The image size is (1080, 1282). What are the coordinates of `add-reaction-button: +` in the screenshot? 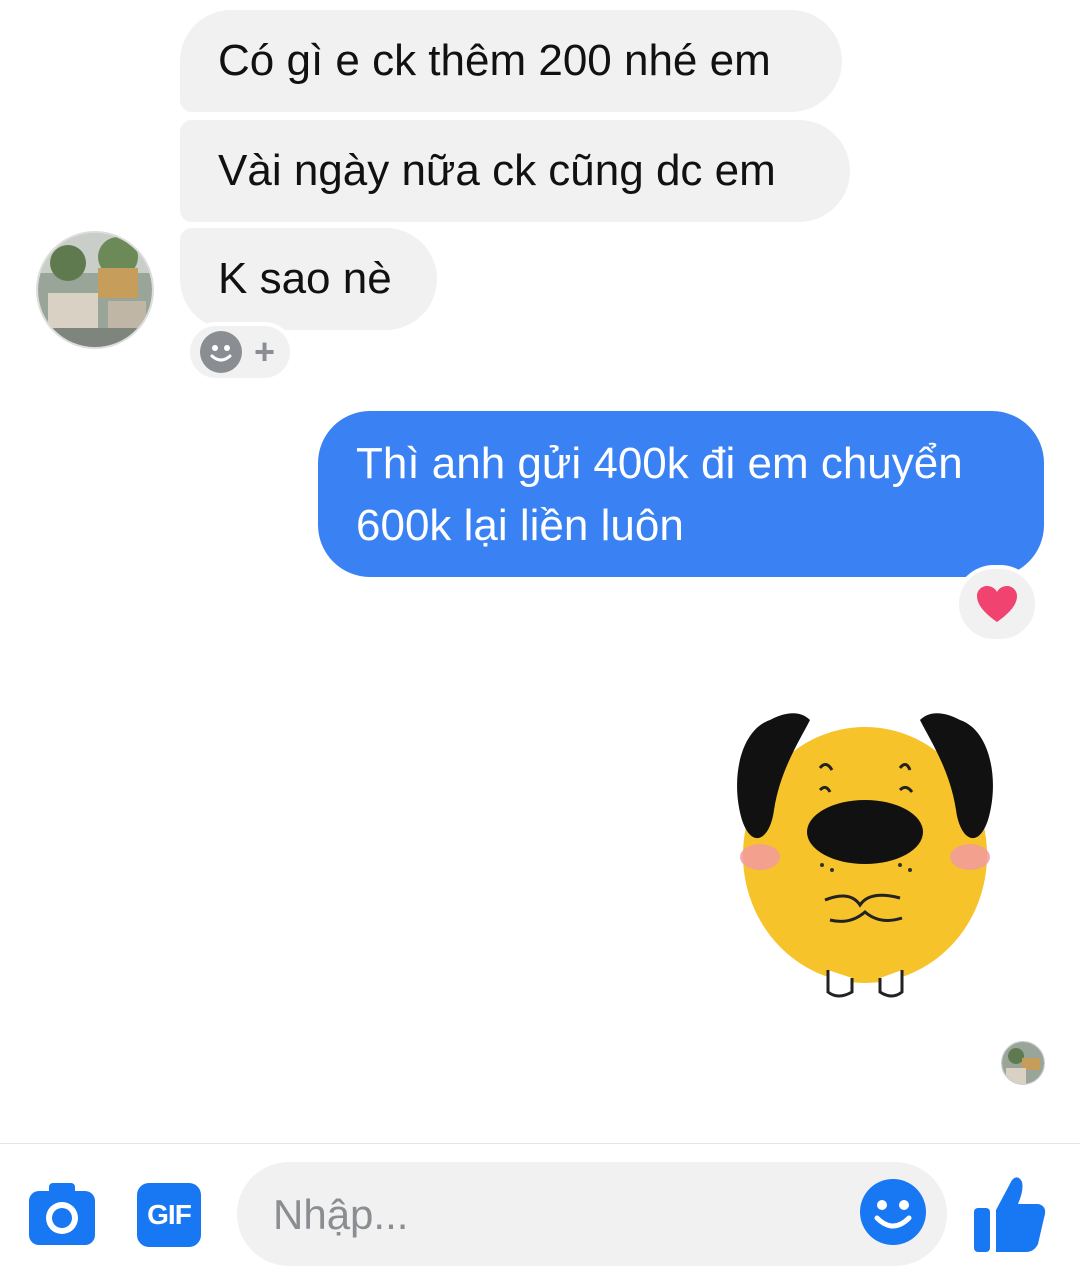 It's located at (240, 352).